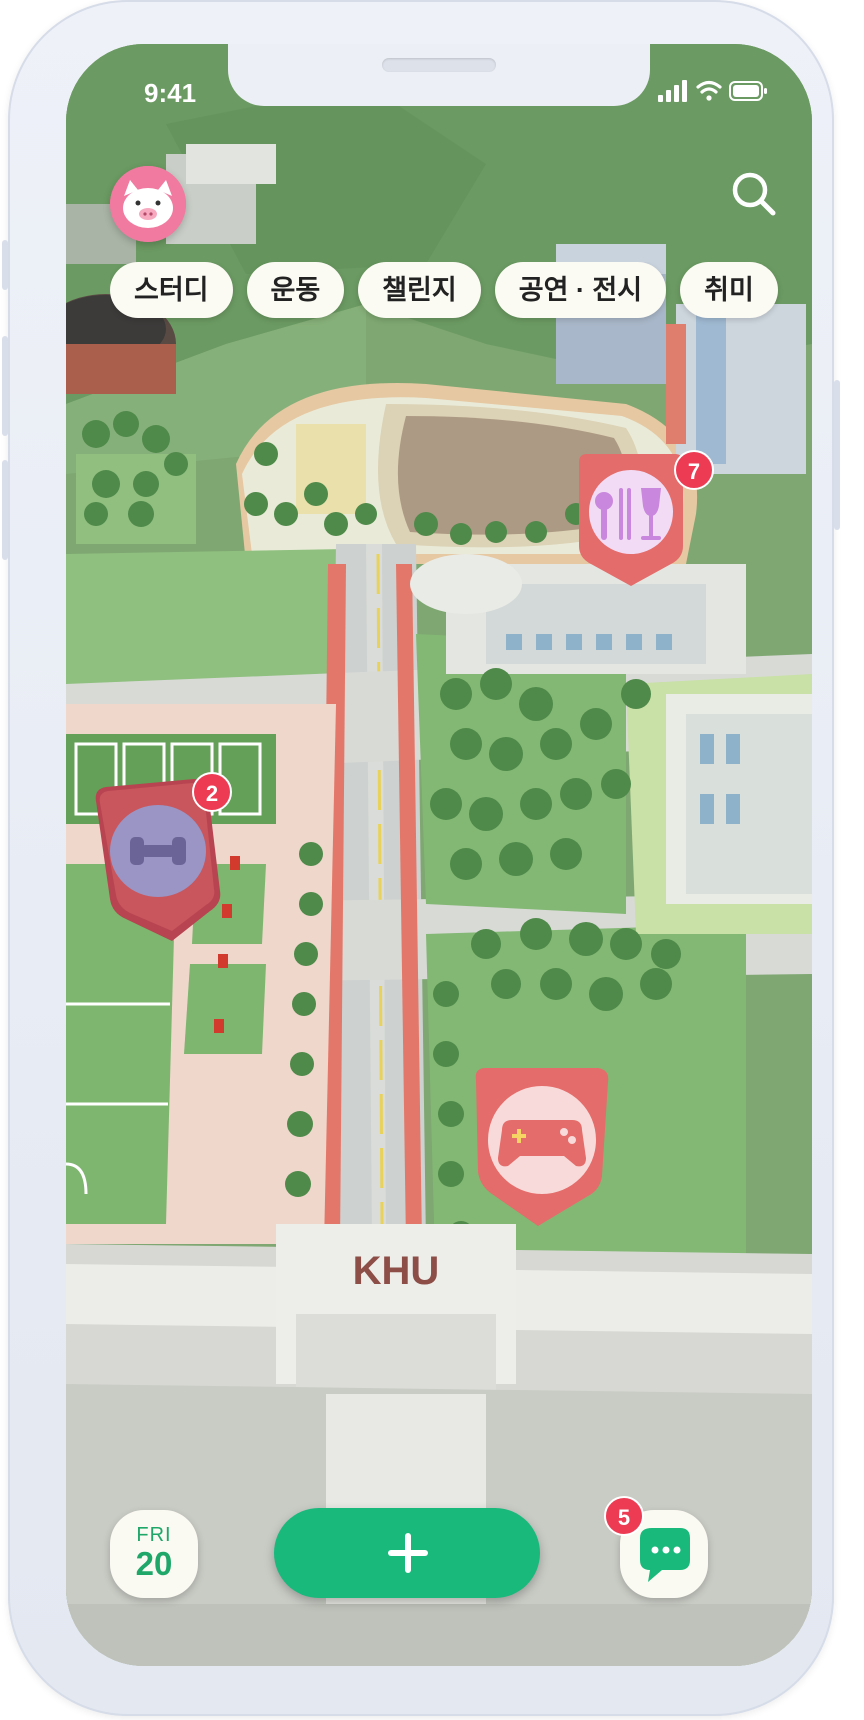 This screenshot has width=864, height=1720. Describe the element at coordinates (729, 290) in the screenshot. I see `category-chip-hobby: 취미` at that location.